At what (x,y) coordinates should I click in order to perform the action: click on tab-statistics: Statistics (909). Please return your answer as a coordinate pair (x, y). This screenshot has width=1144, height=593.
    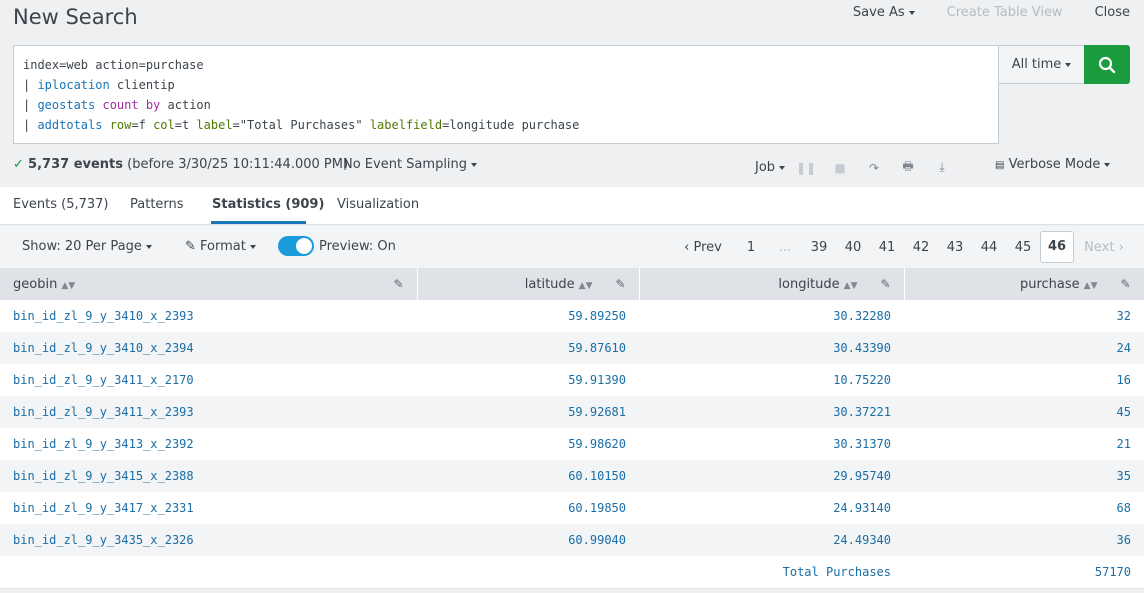
    Looking at the image, I should click on (268, 204).